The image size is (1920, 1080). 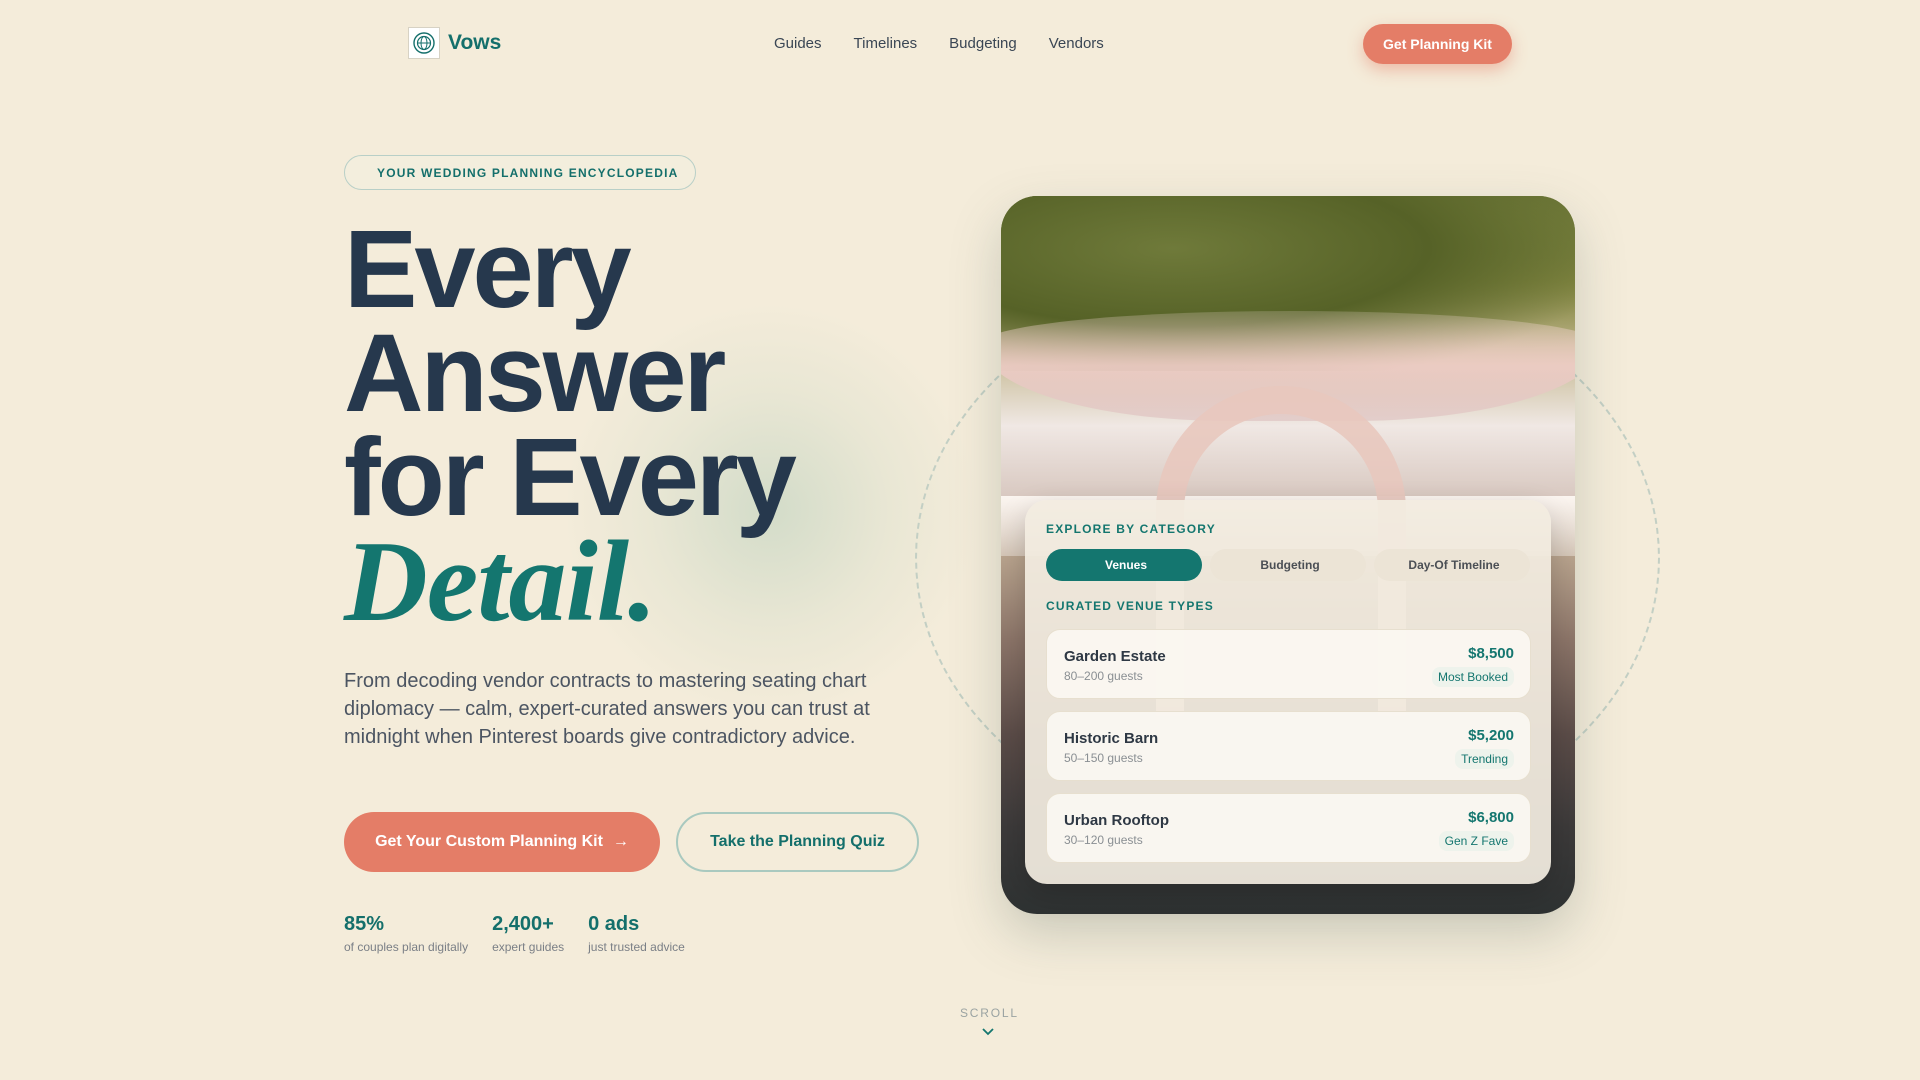 I want to click on stat-value: 0 ads, so click(x=614, y=924).